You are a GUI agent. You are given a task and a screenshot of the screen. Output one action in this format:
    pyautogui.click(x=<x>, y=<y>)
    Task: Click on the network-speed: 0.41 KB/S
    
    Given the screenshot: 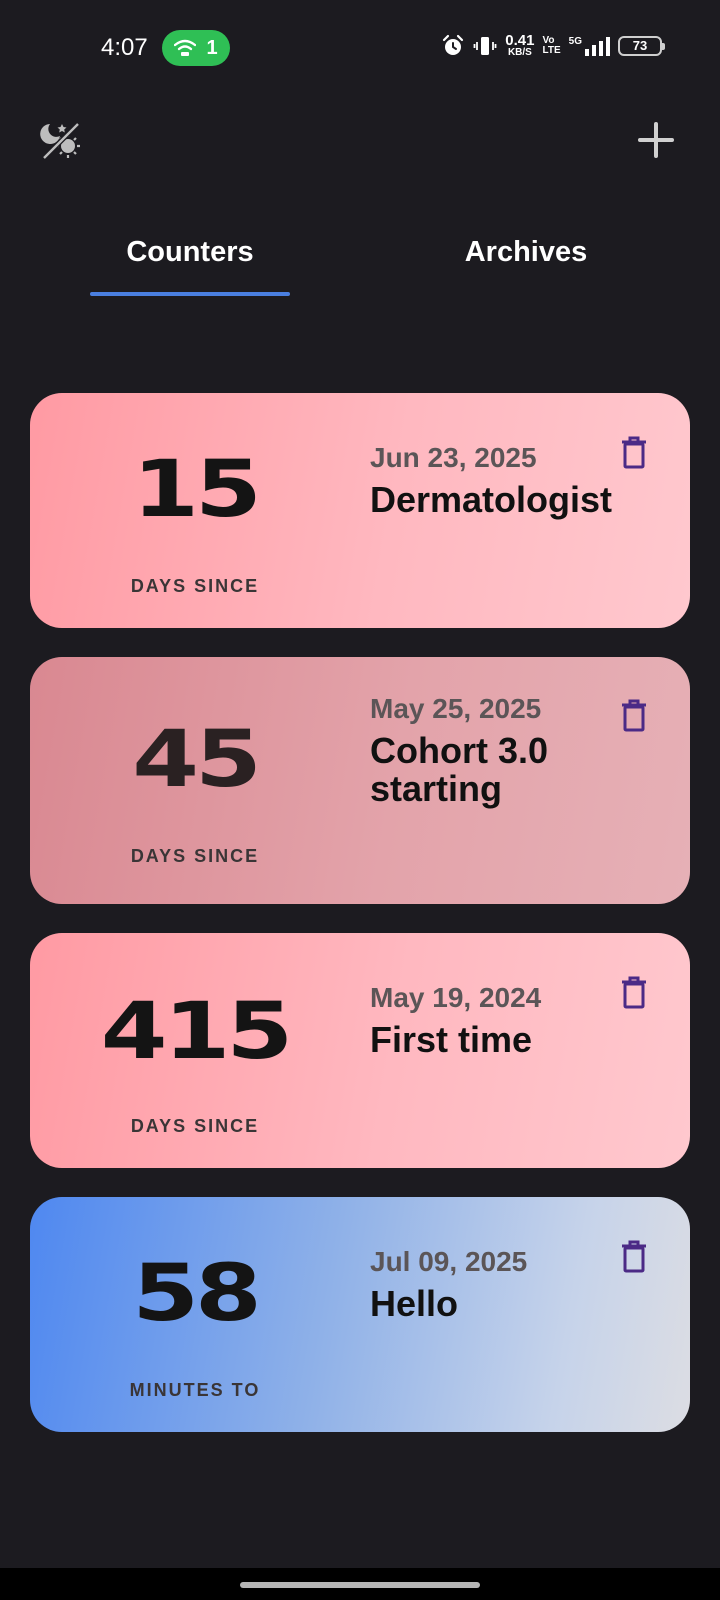 What is the action you would take?
    pyautogui.click(x=519, y=45)
    